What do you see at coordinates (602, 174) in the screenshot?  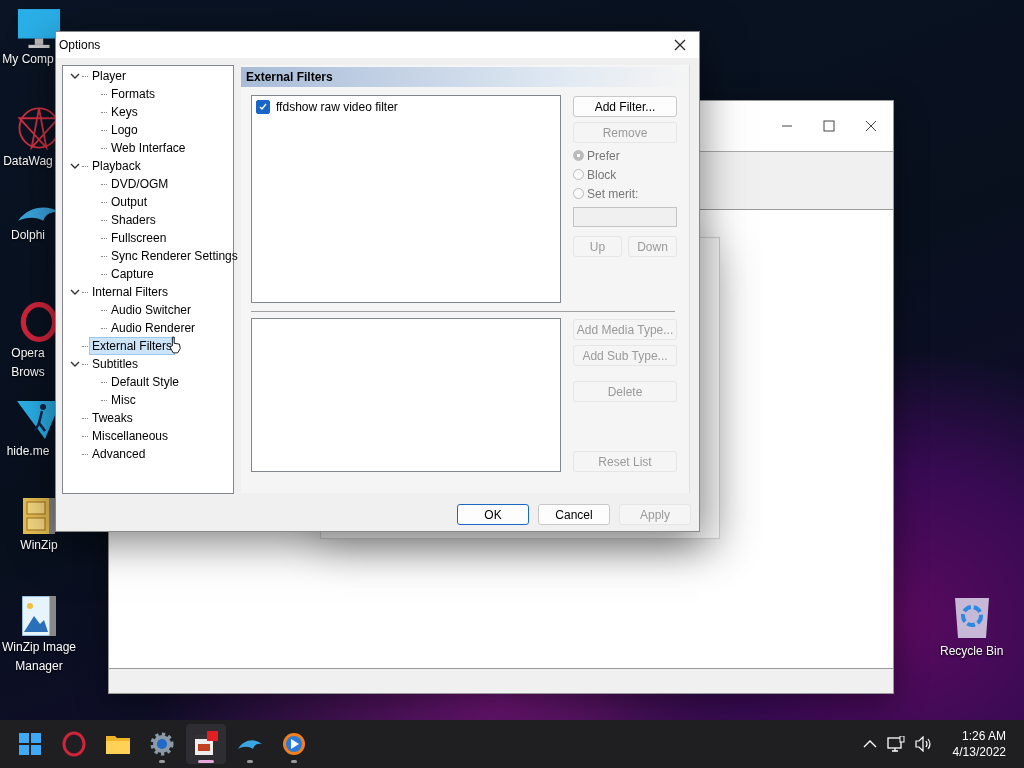 I see `radio-label: Block` at bounding box center [602, 174].